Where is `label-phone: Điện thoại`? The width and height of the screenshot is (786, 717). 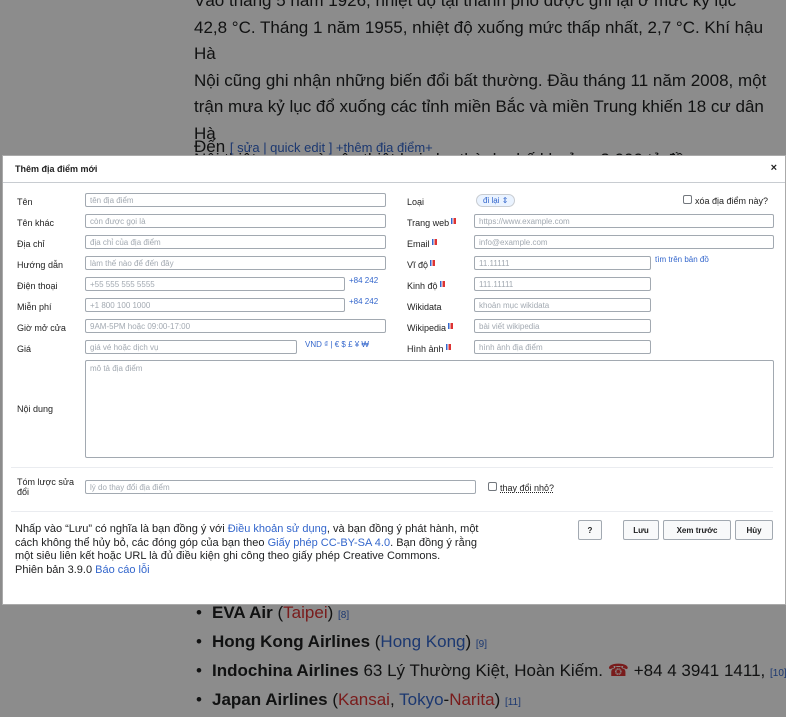 label-phone: Điện thoại is located at coordinates (37, 286).